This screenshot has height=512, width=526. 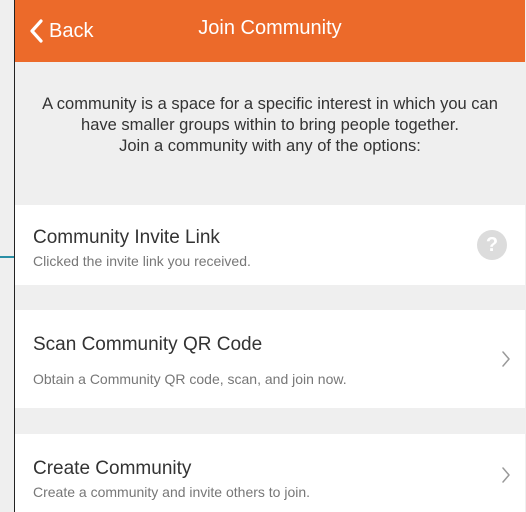 I want to click on option-title: Community Invite Link, so click(x=126, y=237).